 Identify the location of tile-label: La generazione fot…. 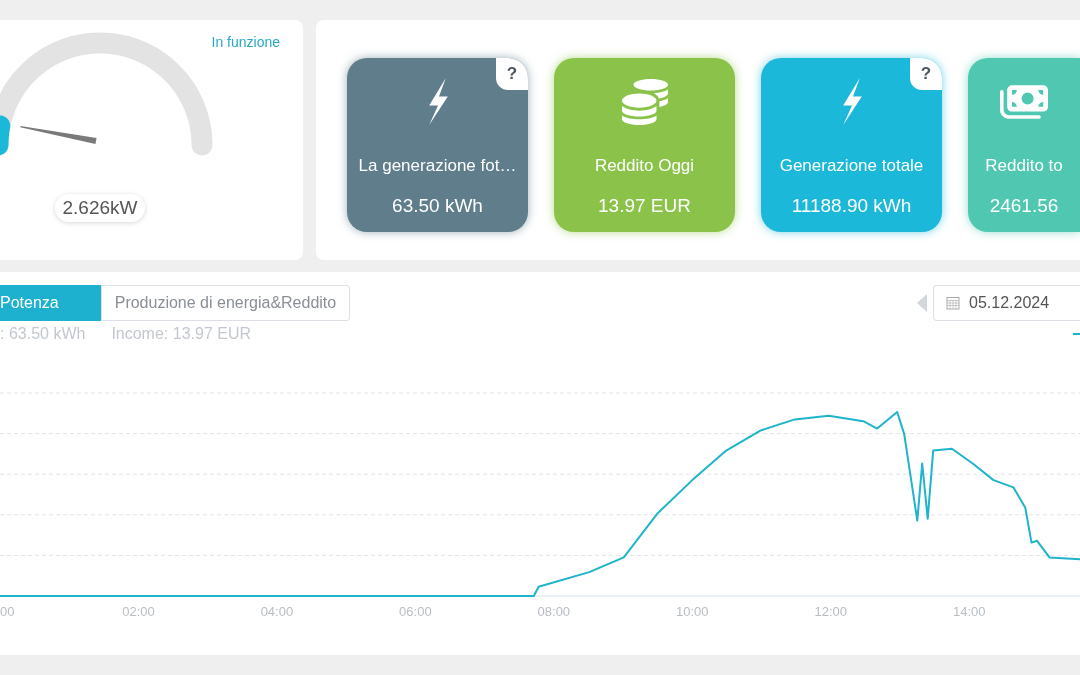
(437, 166).